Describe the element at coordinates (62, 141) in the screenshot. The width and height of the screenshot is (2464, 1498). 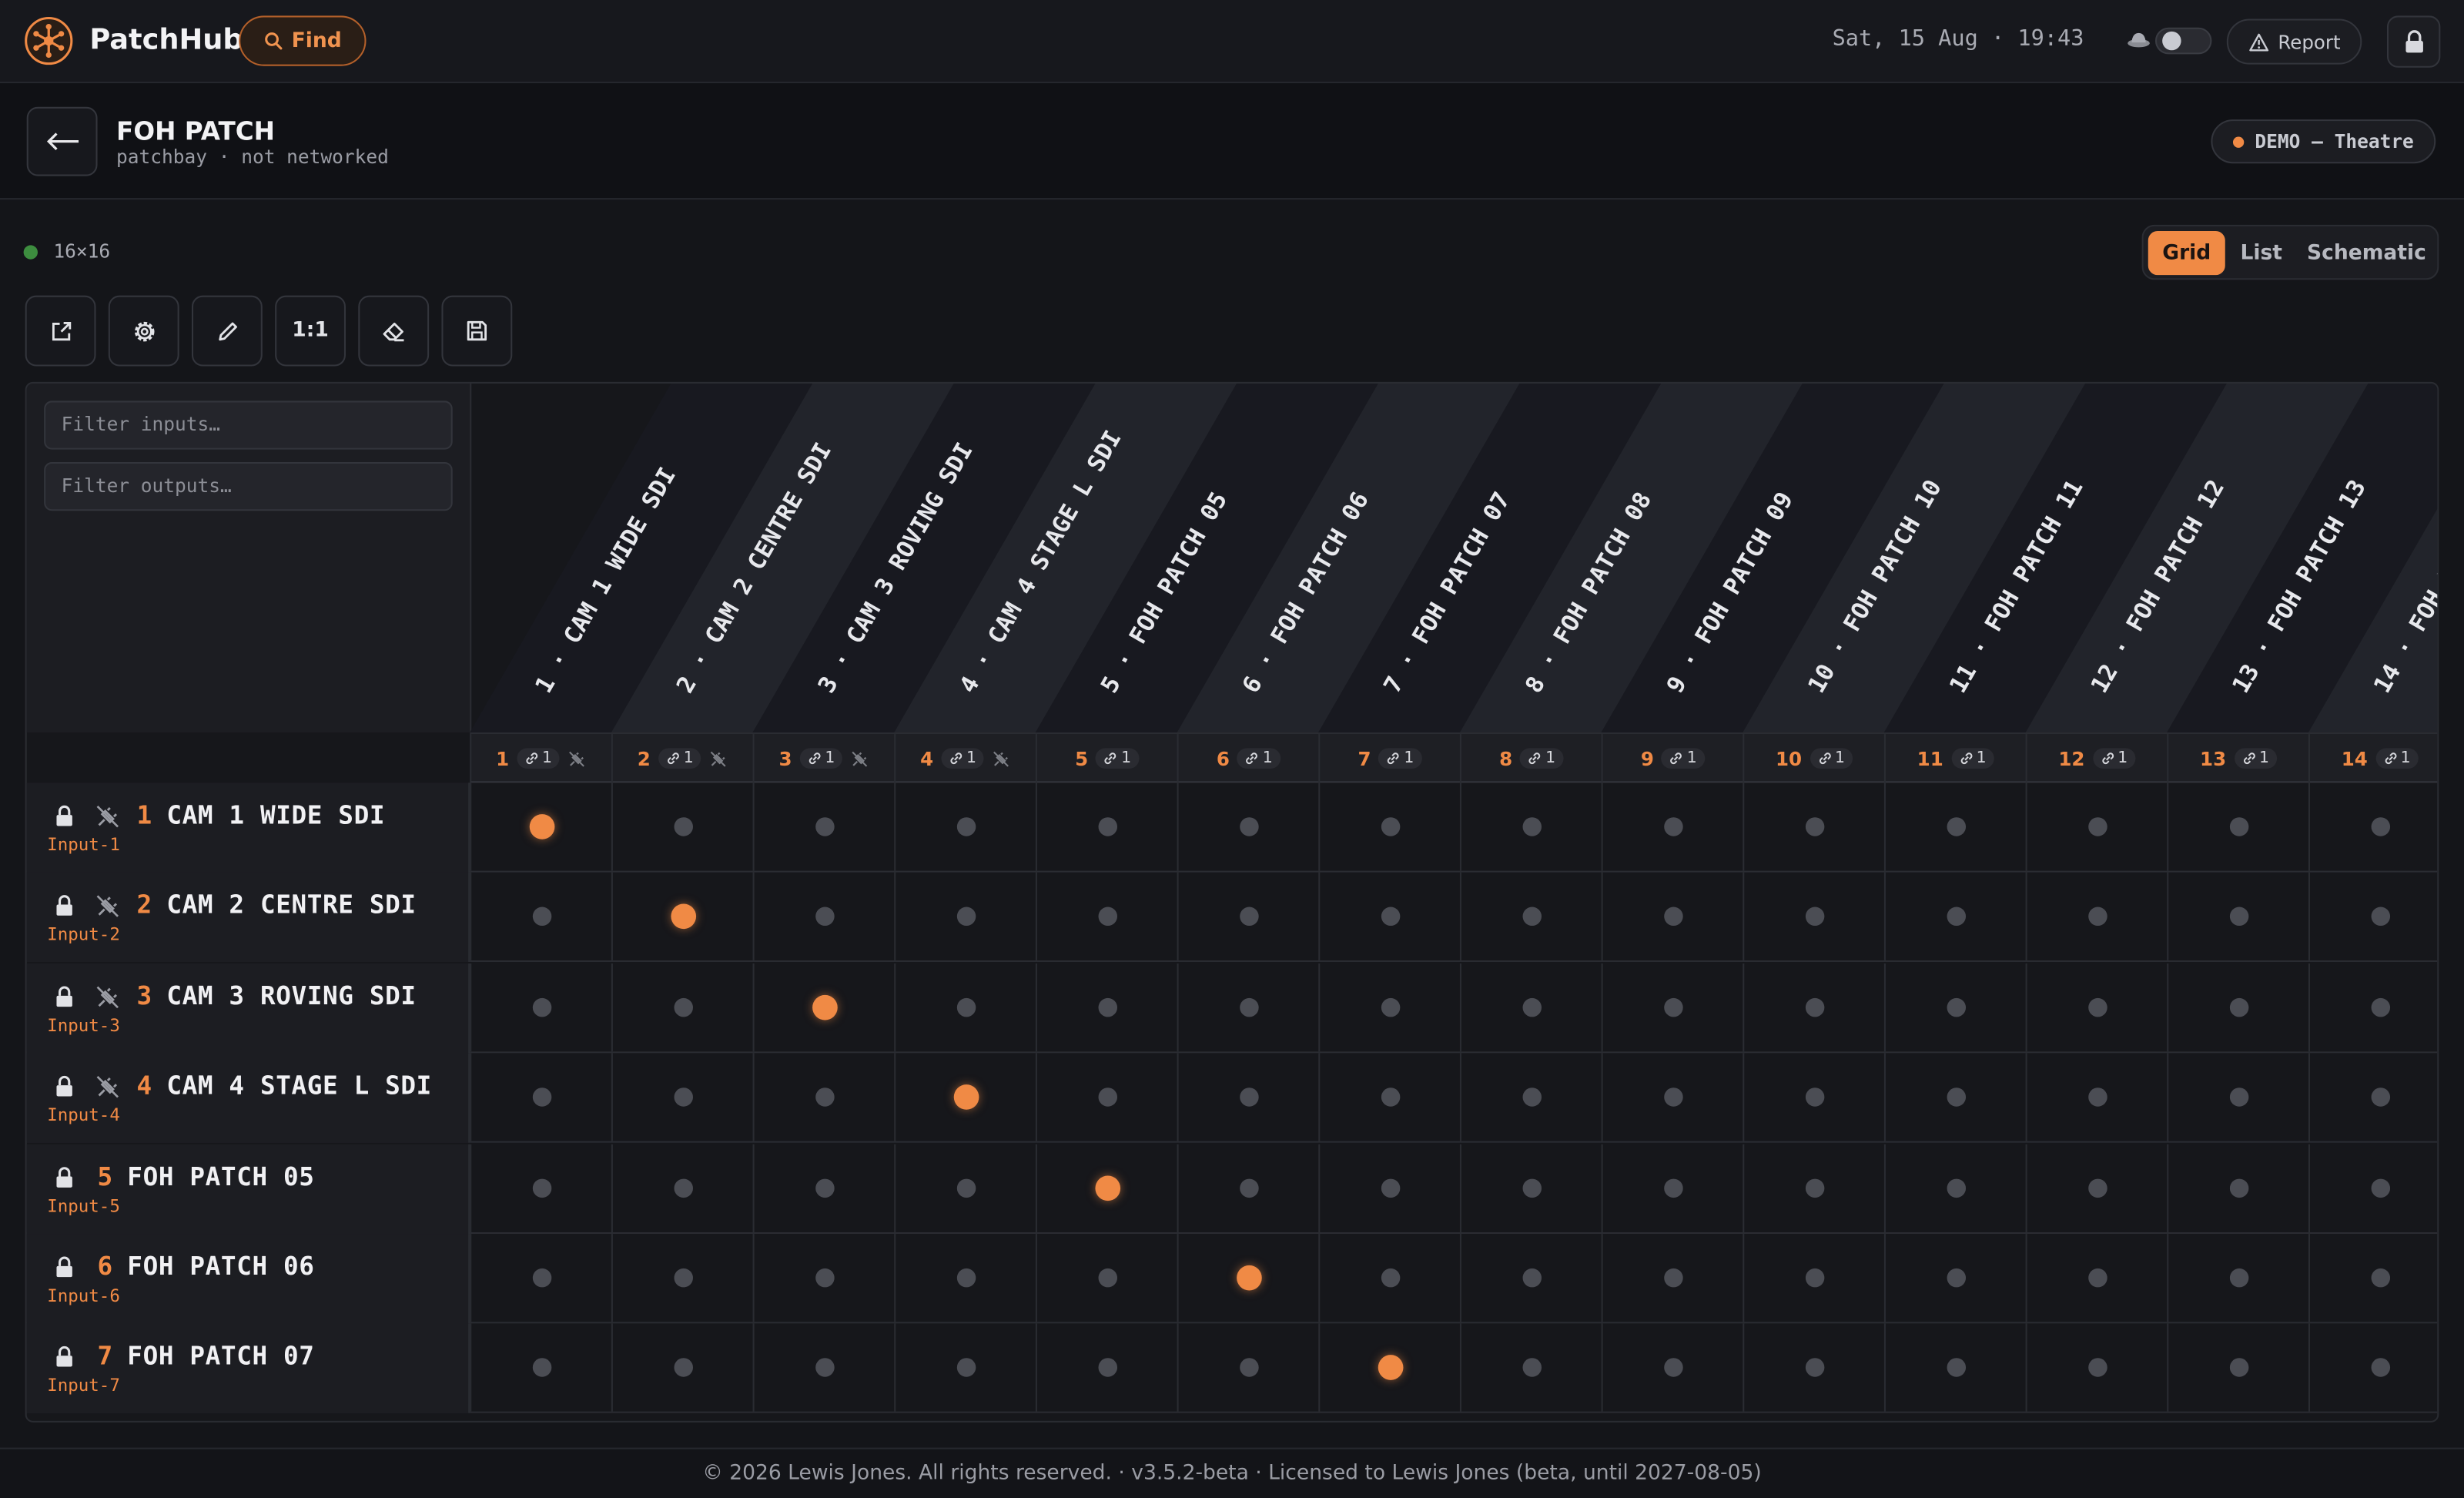
I see `back-button` at that location.